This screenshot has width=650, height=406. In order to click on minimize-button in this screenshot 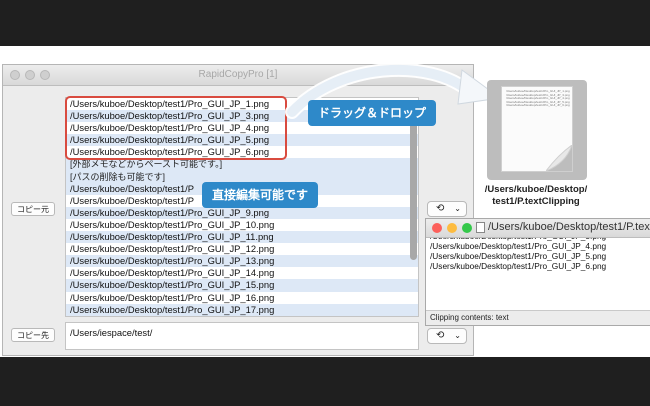, I will do `click(452, 228)`.